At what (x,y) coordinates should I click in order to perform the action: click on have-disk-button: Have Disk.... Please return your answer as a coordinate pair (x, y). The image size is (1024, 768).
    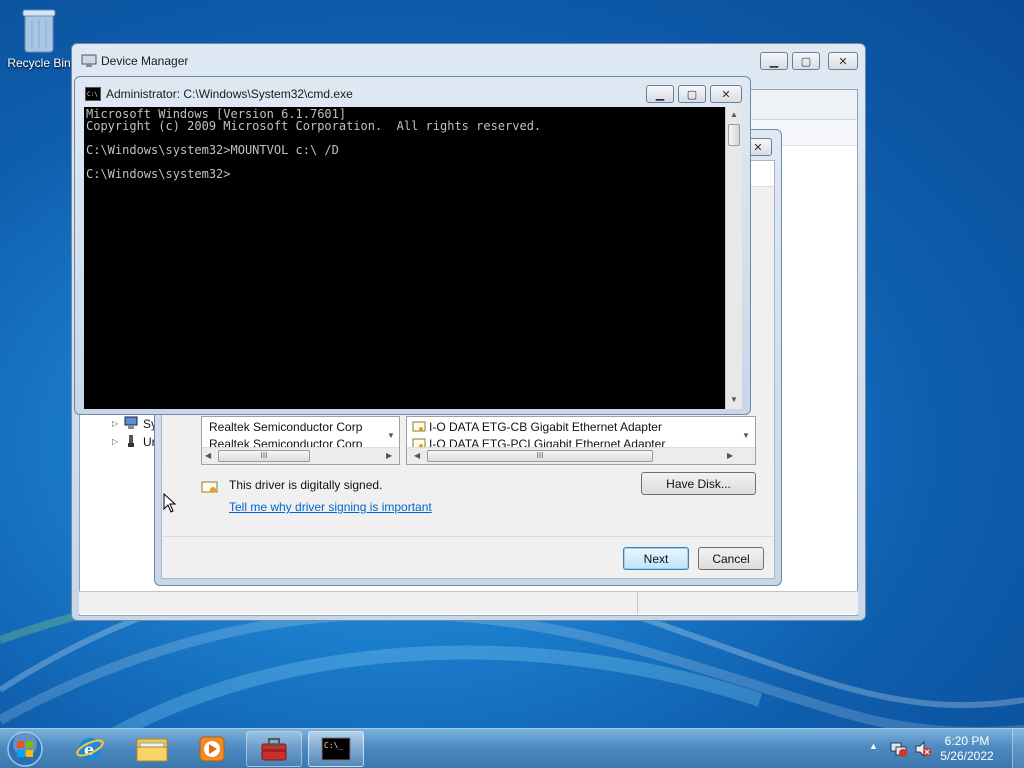
    Looking at the image, I should click on (698, 483).